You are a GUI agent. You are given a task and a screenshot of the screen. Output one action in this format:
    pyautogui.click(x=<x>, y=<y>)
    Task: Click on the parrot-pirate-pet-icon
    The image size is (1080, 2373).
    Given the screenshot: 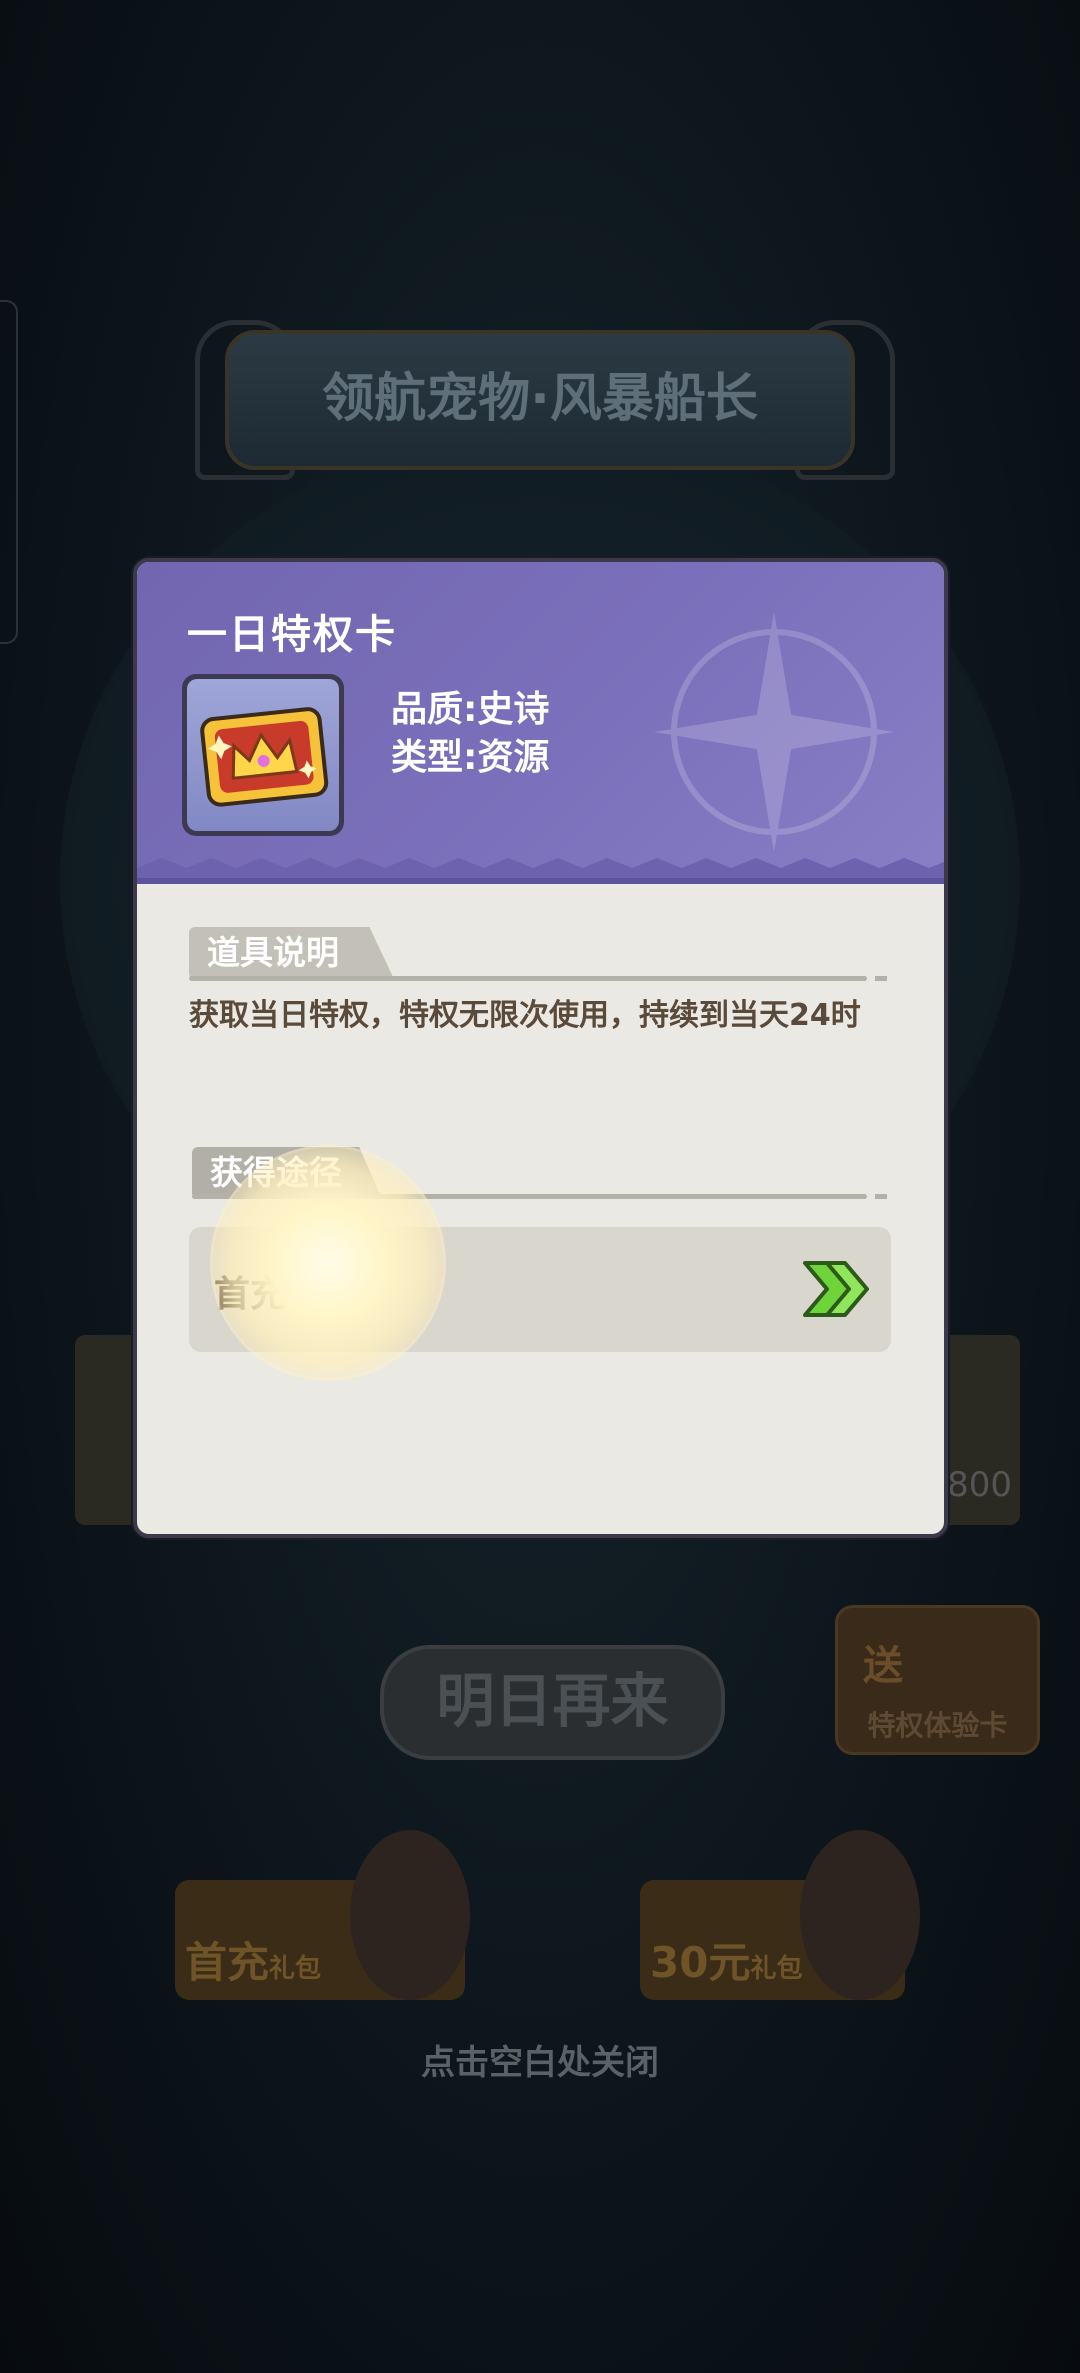 What is the action you would take?
    pyautogui.click(x=410, y=1915)
    